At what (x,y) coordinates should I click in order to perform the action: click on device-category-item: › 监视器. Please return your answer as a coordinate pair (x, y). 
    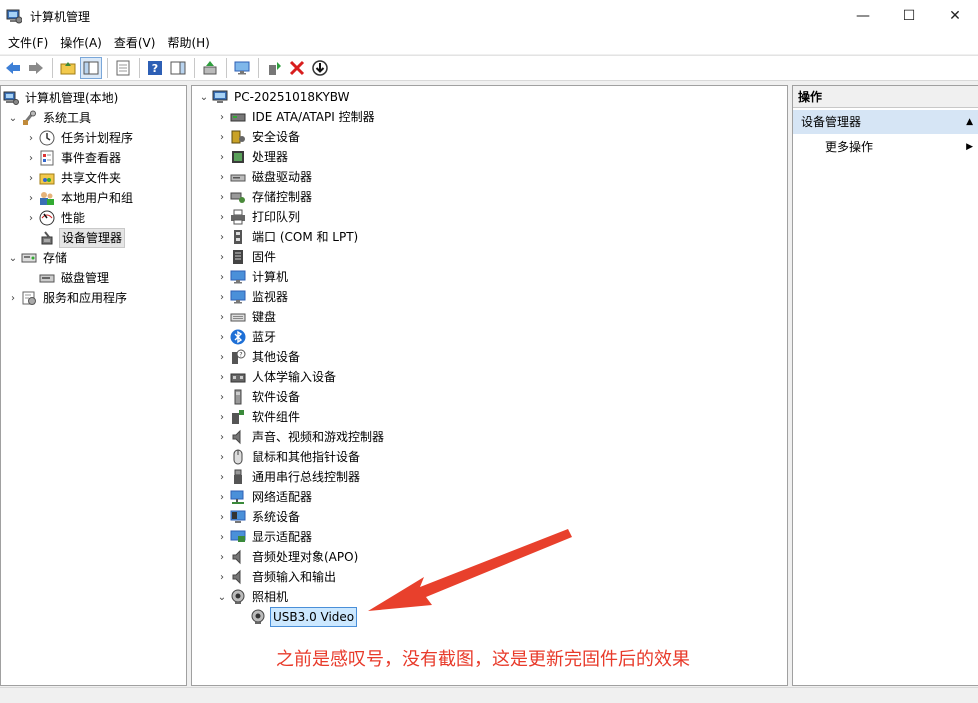
    Looking at the image, I should click on (252, 297).